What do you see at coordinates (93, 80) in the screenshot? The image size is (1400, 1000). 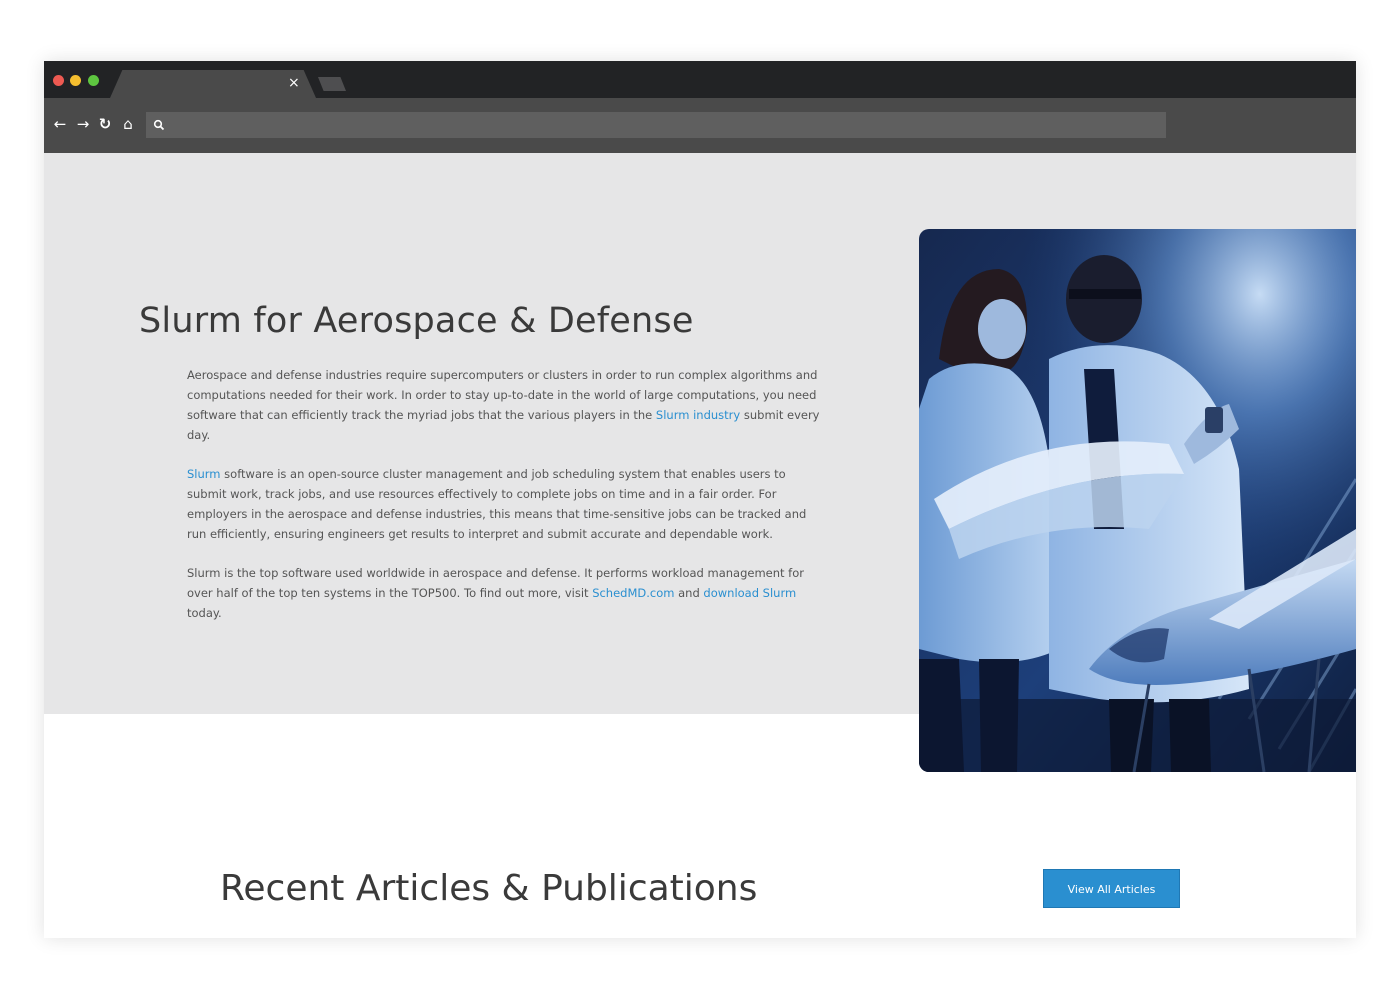 I see `maximize-window-dot` at bounding box center [93, 80].